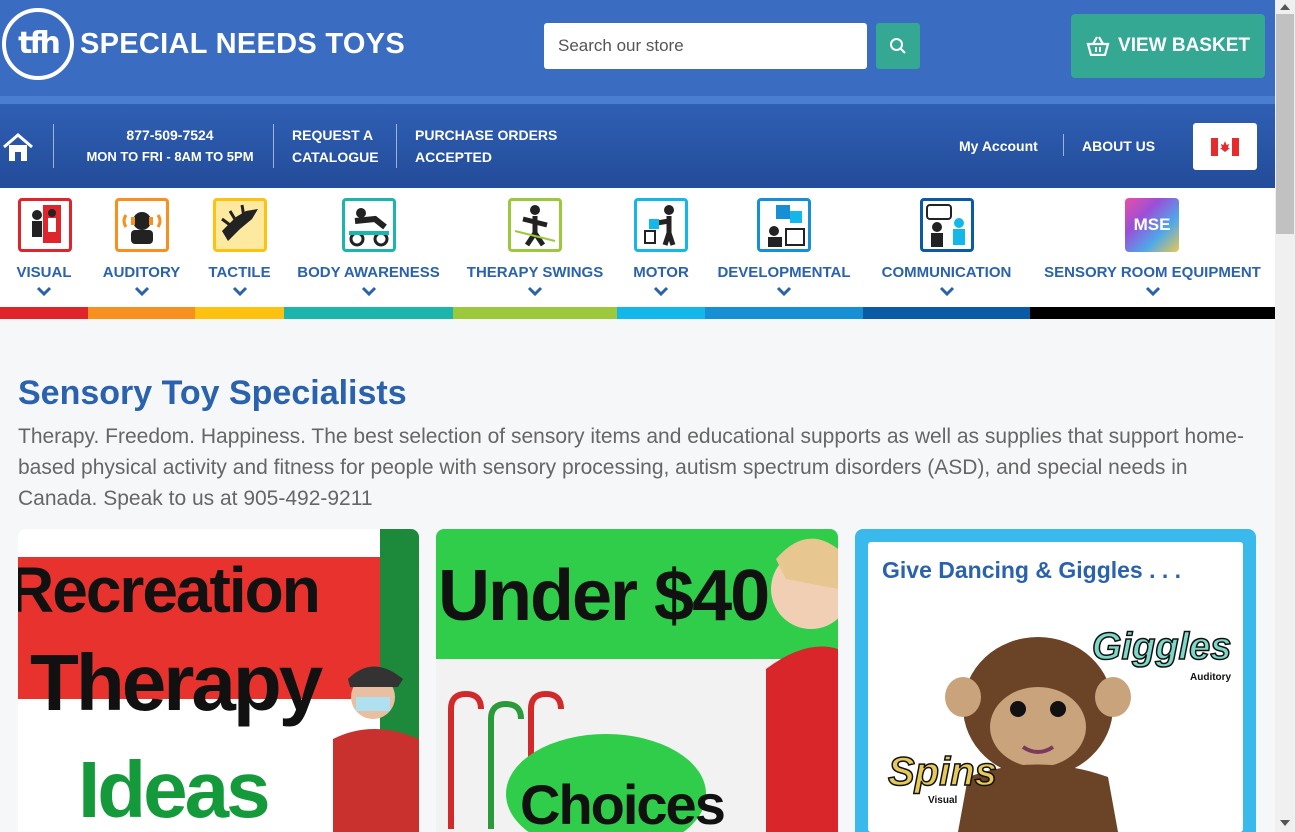 The image size is (1295, 832). What do you see at coordinates (1285, 124) in the screenshot?
I see `scroll-thumb` at bounding box center [1285, 124].